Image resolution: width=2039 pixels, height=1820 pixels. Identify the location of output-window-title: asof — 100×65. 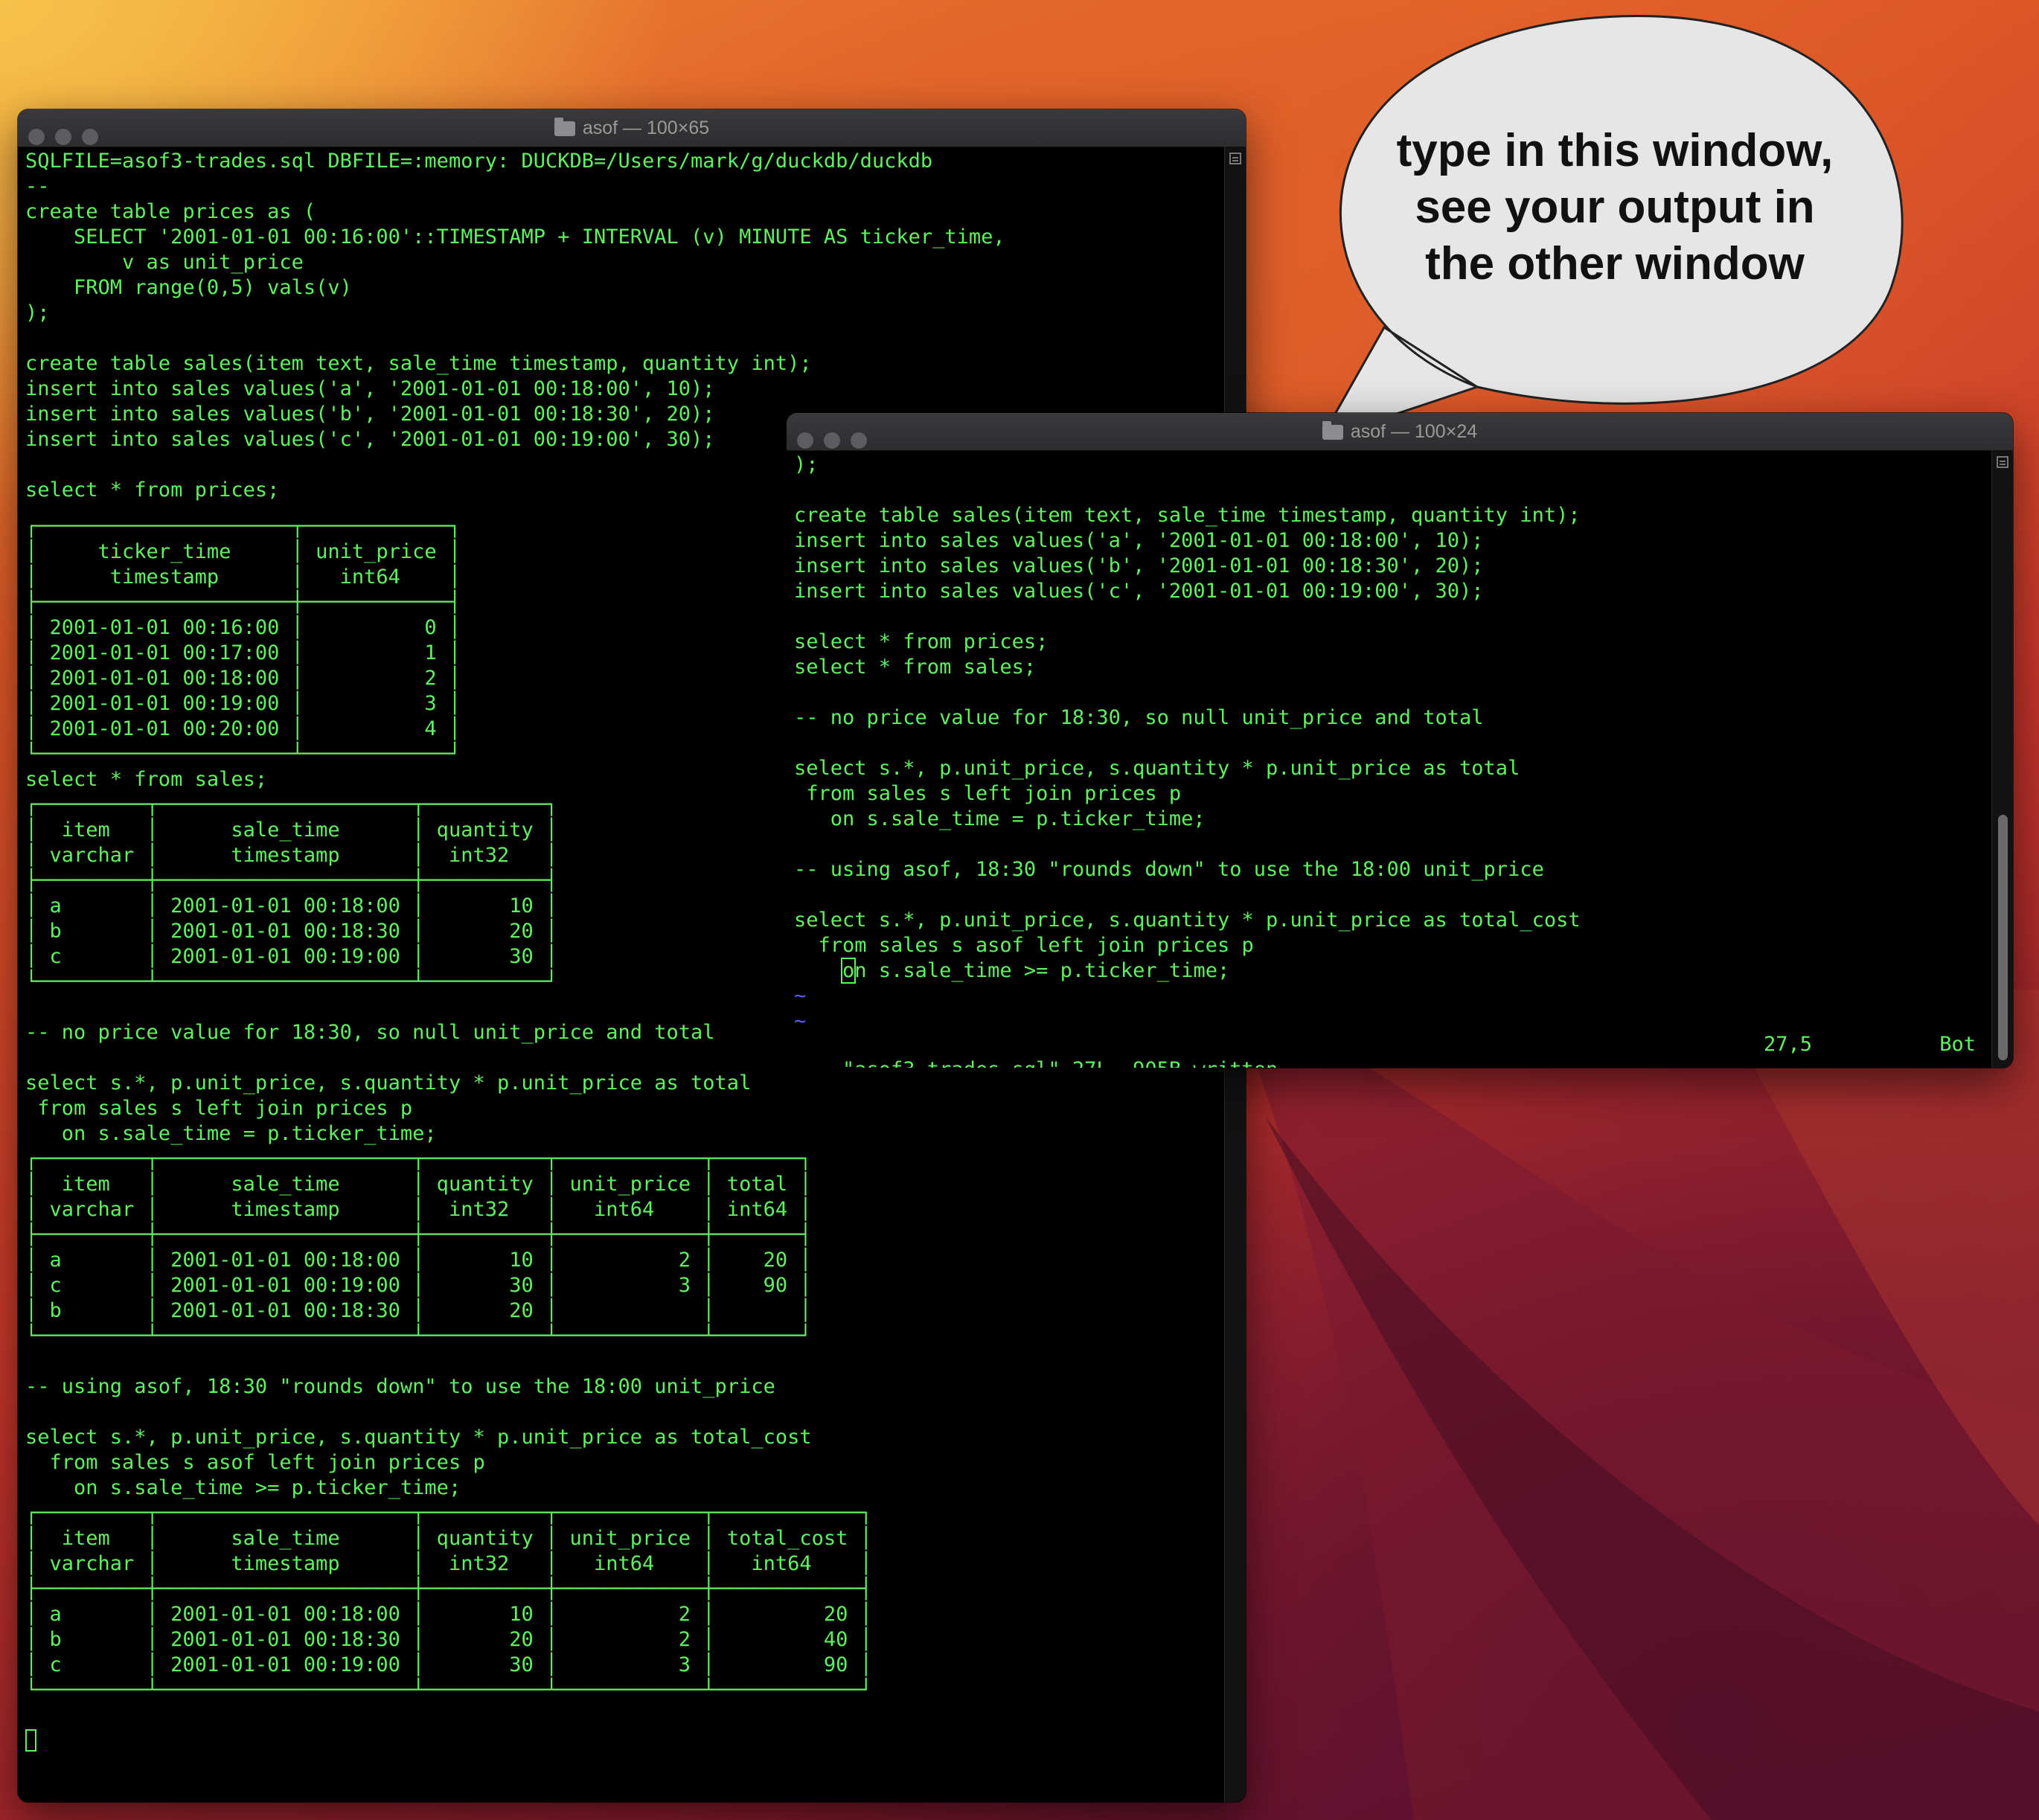
(646, 128).